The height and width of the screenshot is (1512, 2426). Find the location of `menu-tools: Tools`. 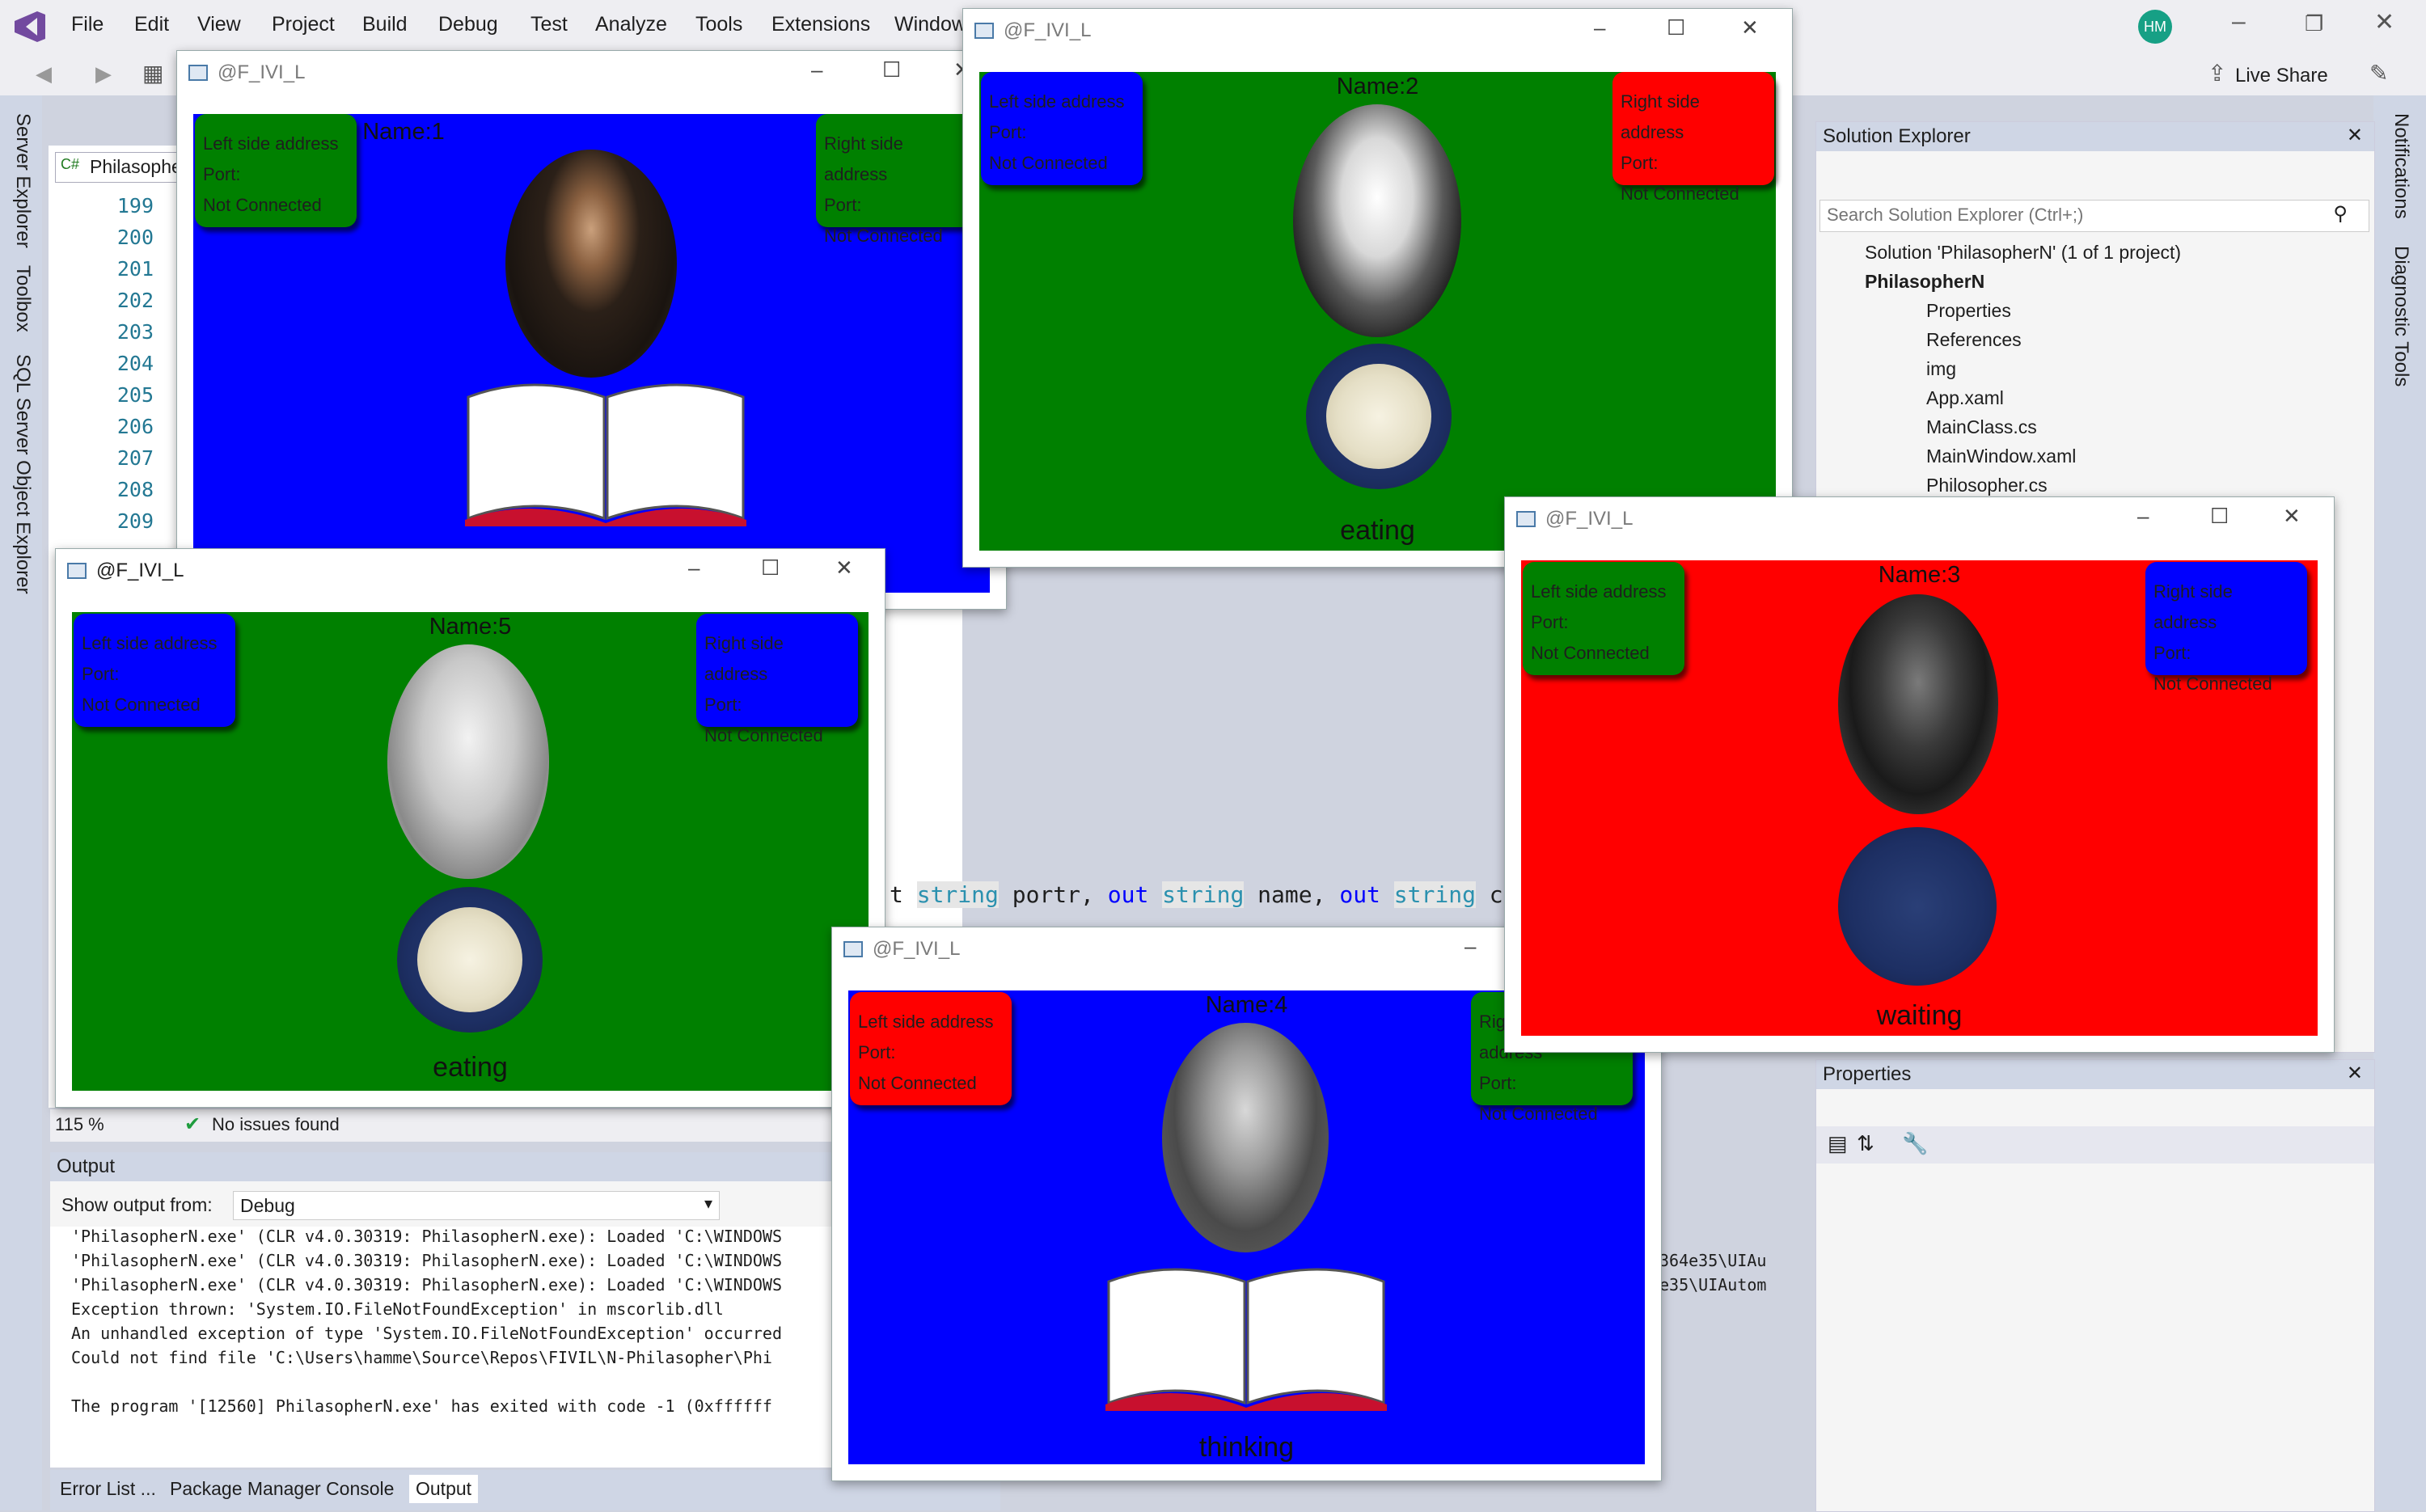

menu-tools: Tools is located at coordinates (718, 24).